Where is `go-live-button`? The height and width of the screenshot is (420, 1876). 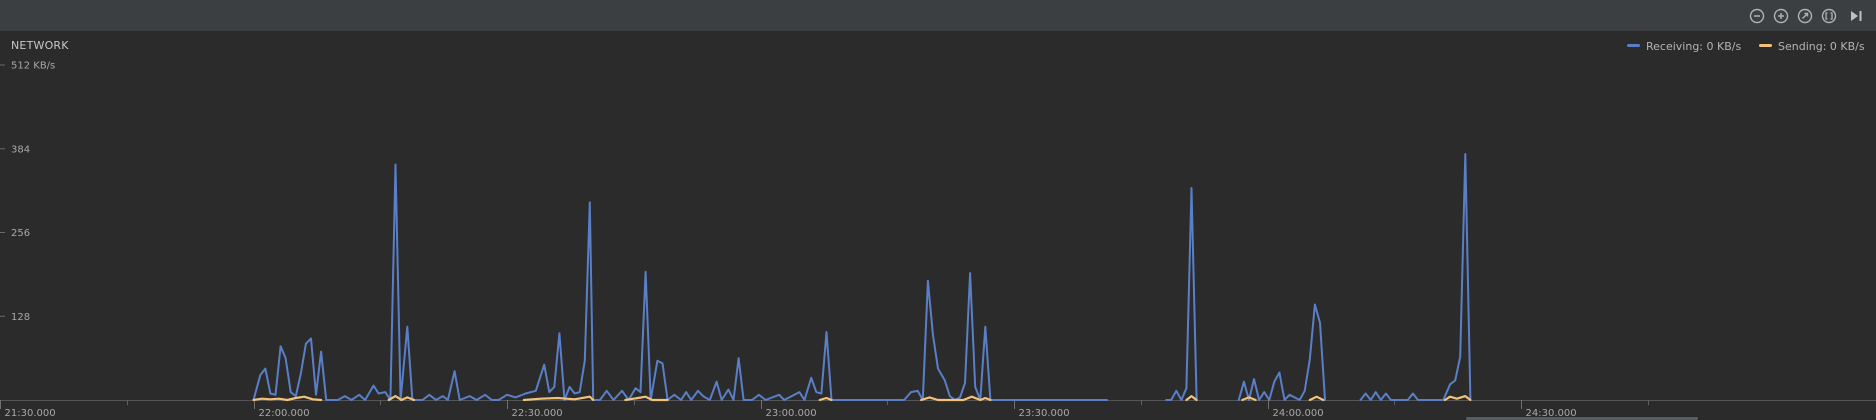 go-live-button is located at coordinates (1856, 16).